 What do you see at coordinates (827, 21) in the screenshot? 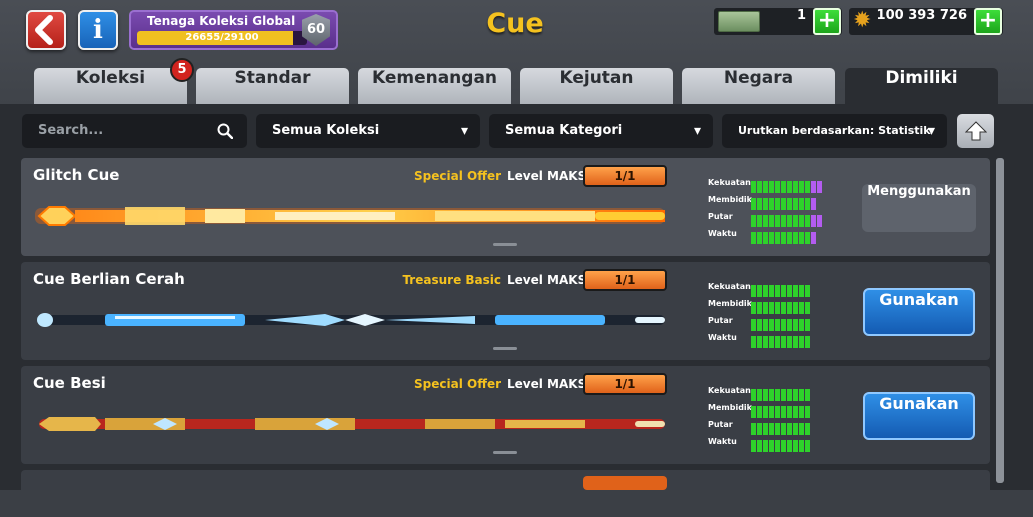
I see `add-cash-button: +` at bounding box center [827, 21].